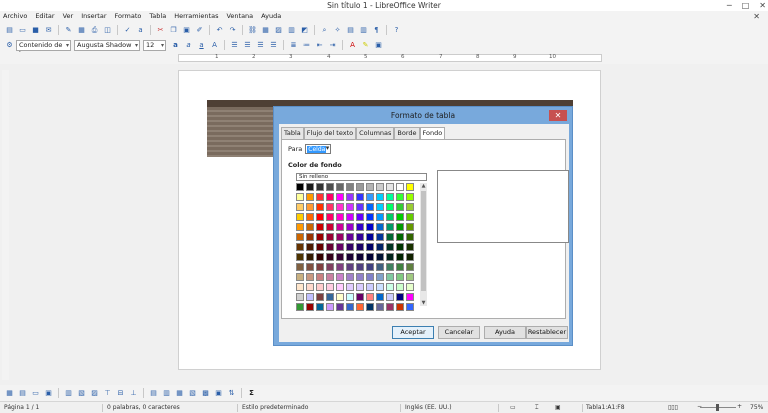  Describe the element at coordinates (81, 30) in the screenshot. I see `export-pdf-icon: ▦` at that location.